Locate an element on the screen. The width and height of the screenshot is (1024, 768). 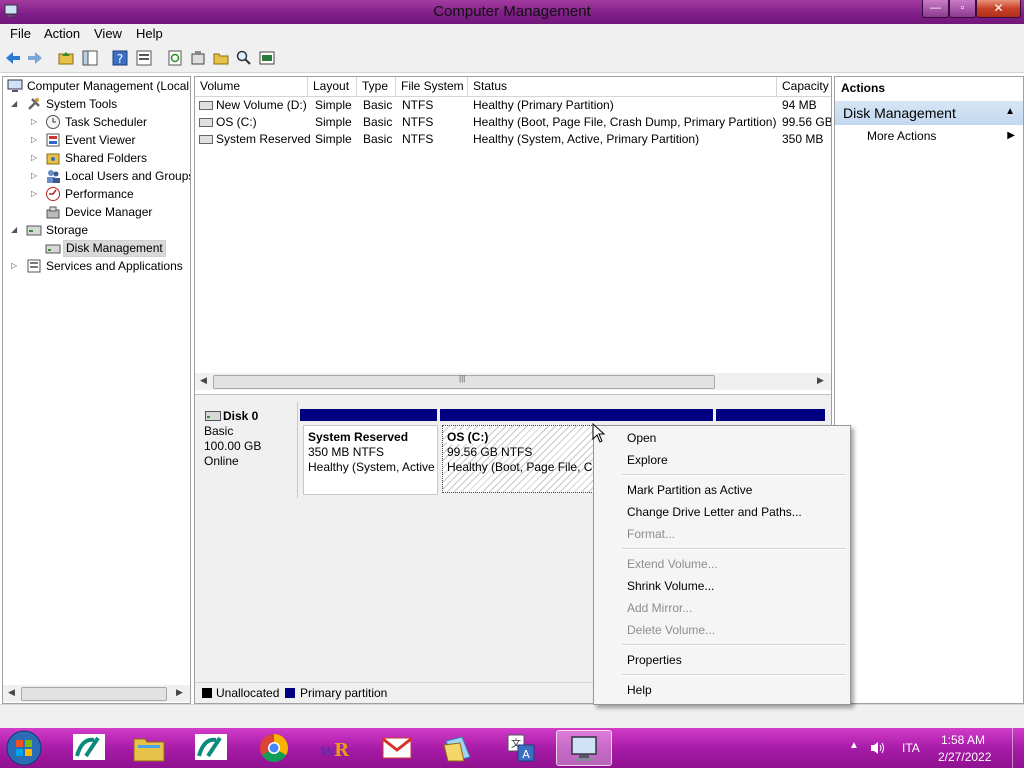
gmail-icon is located at coordinates (397, 748).